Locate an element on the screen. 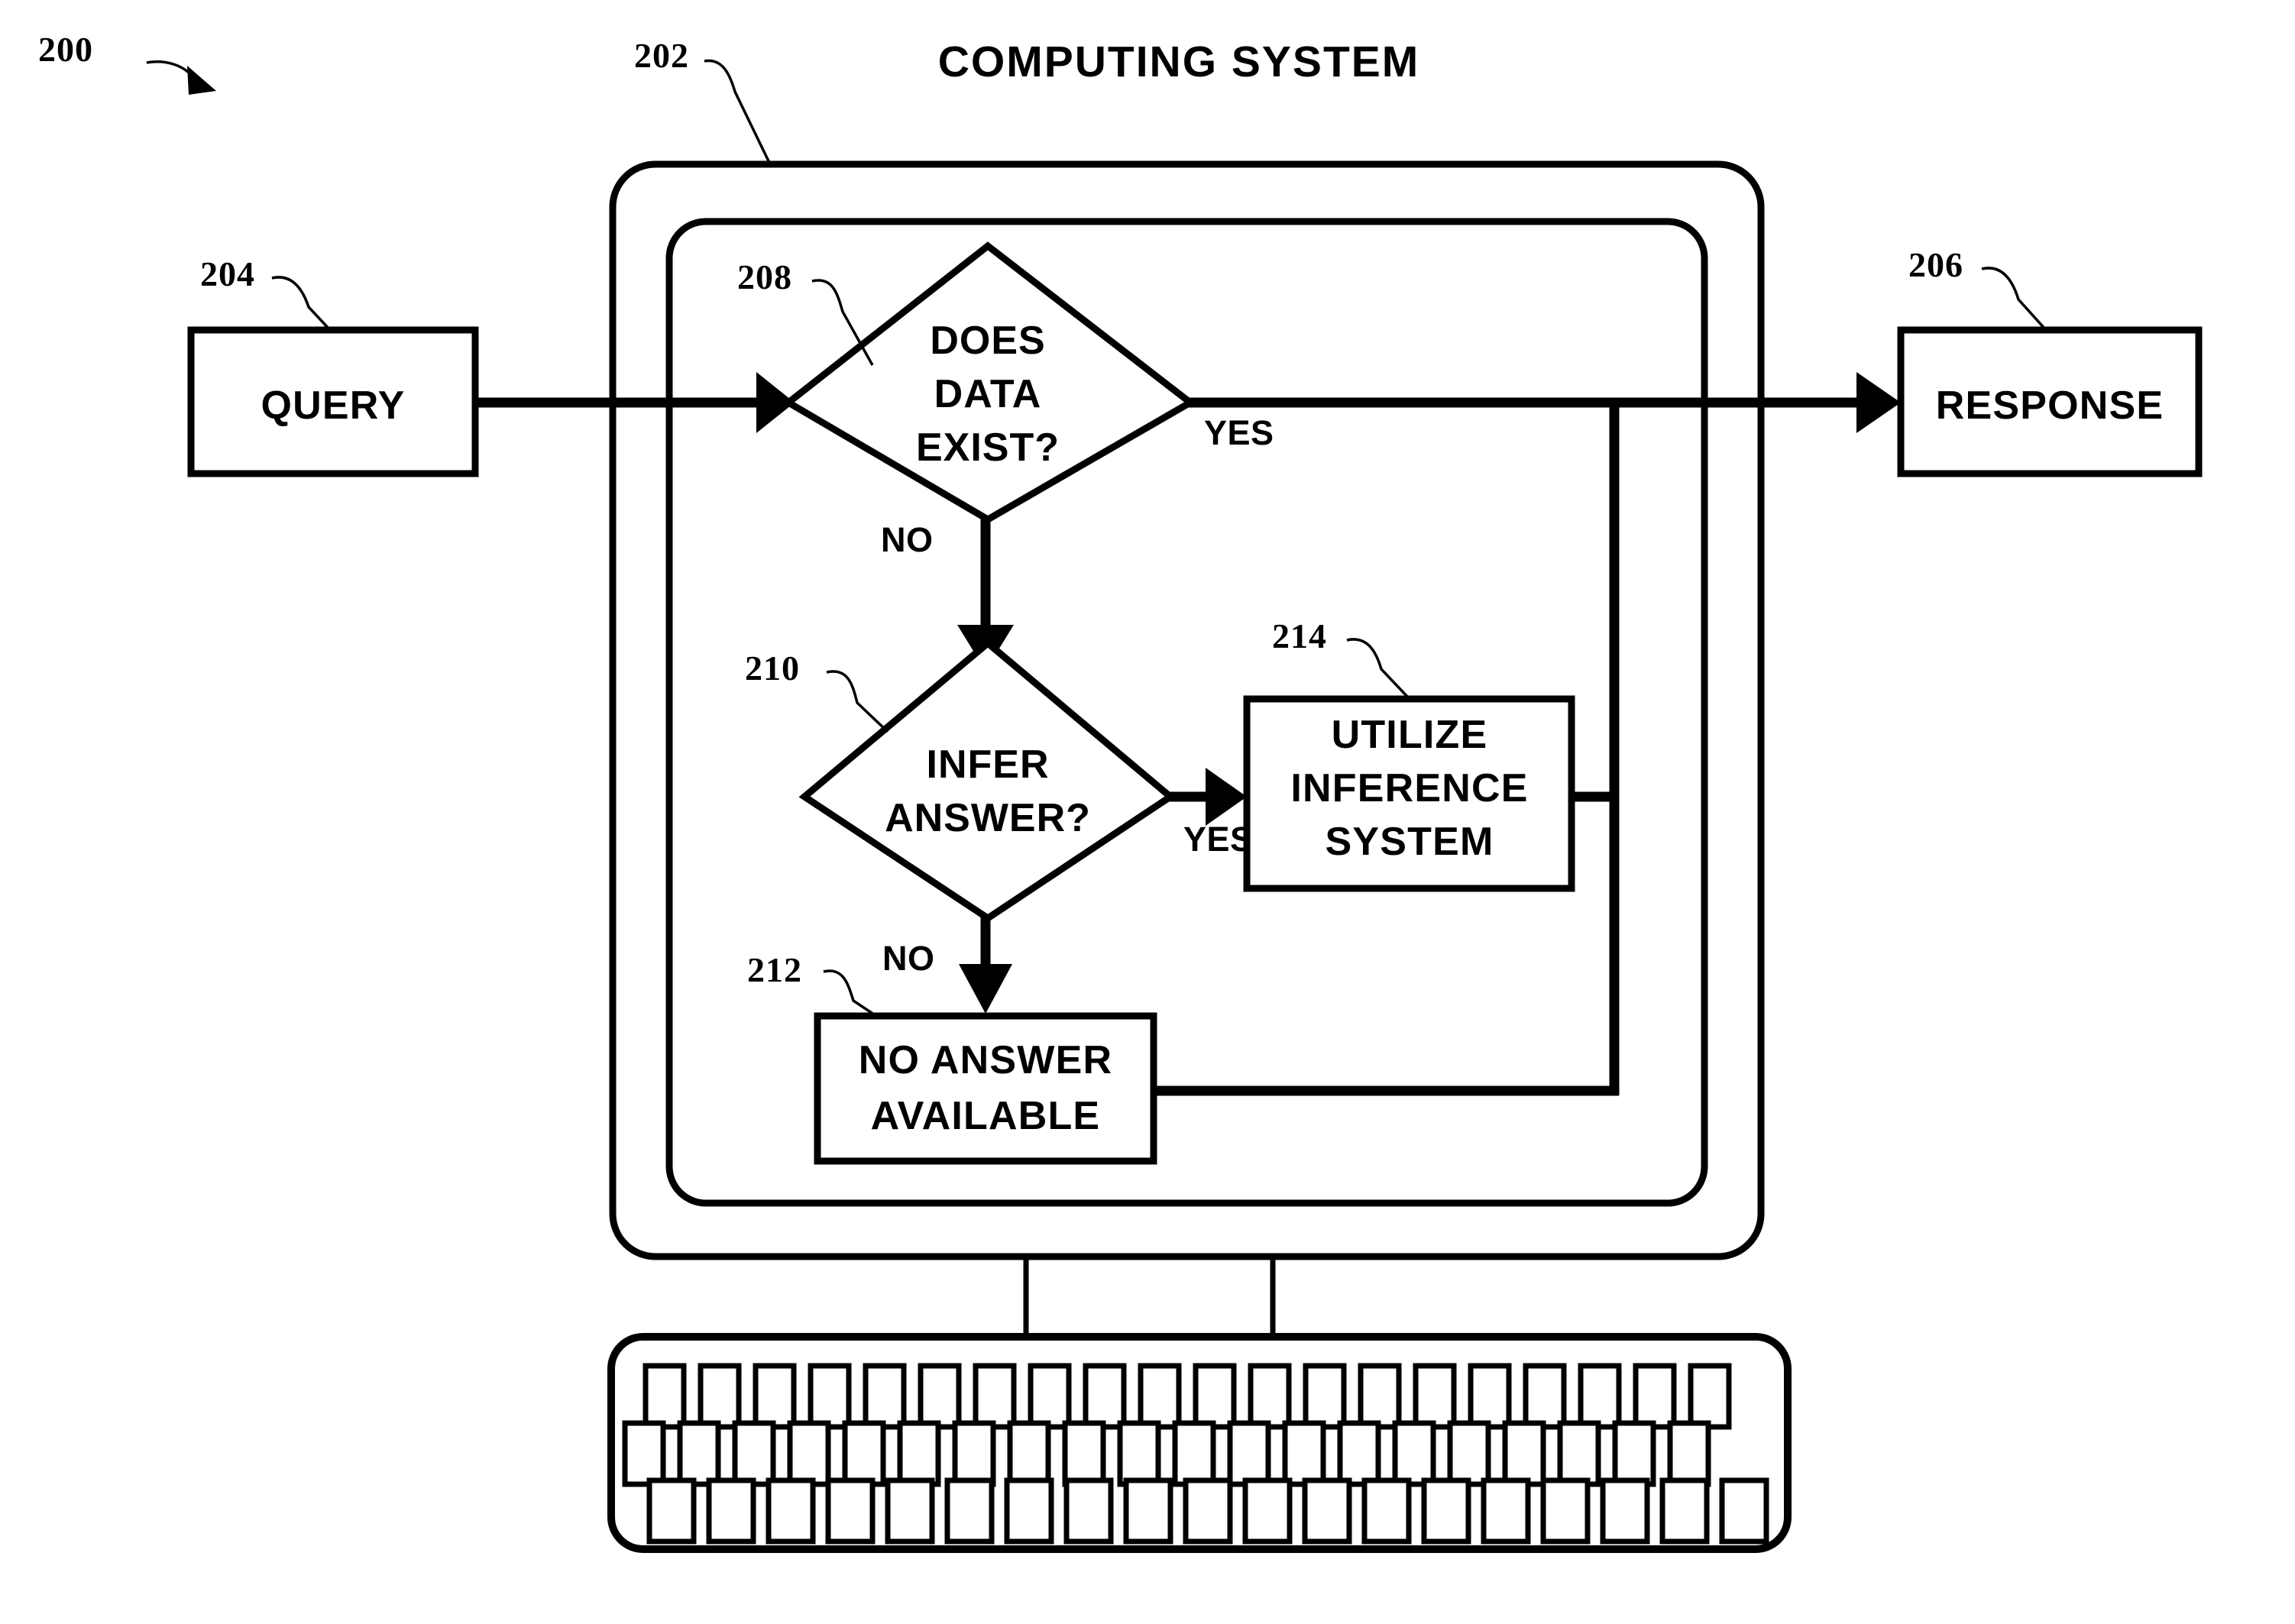 The image size is (2295, 1624). ref-numeral-212: 212 is located at coordinates (774, 969).